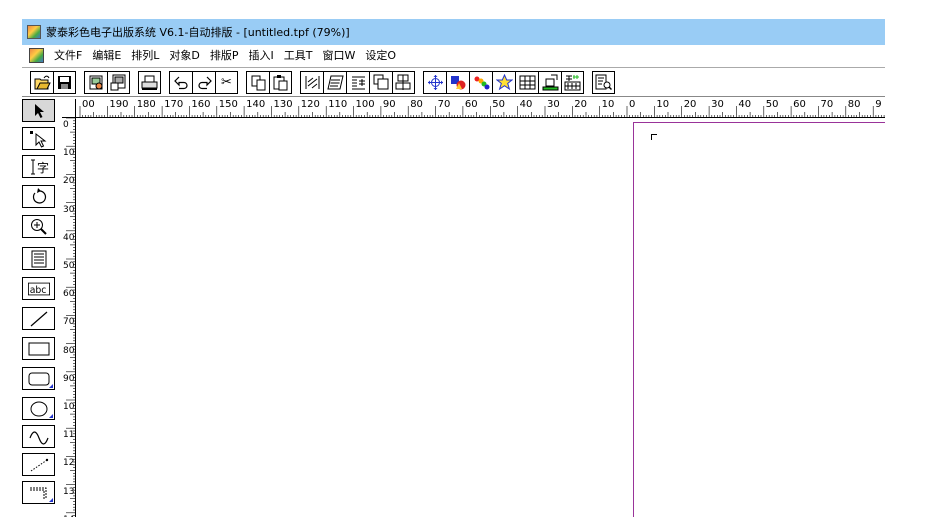 The width and height of the screenshot is (928, 517). I want to click on color-palette-icon, so click(481, 82).